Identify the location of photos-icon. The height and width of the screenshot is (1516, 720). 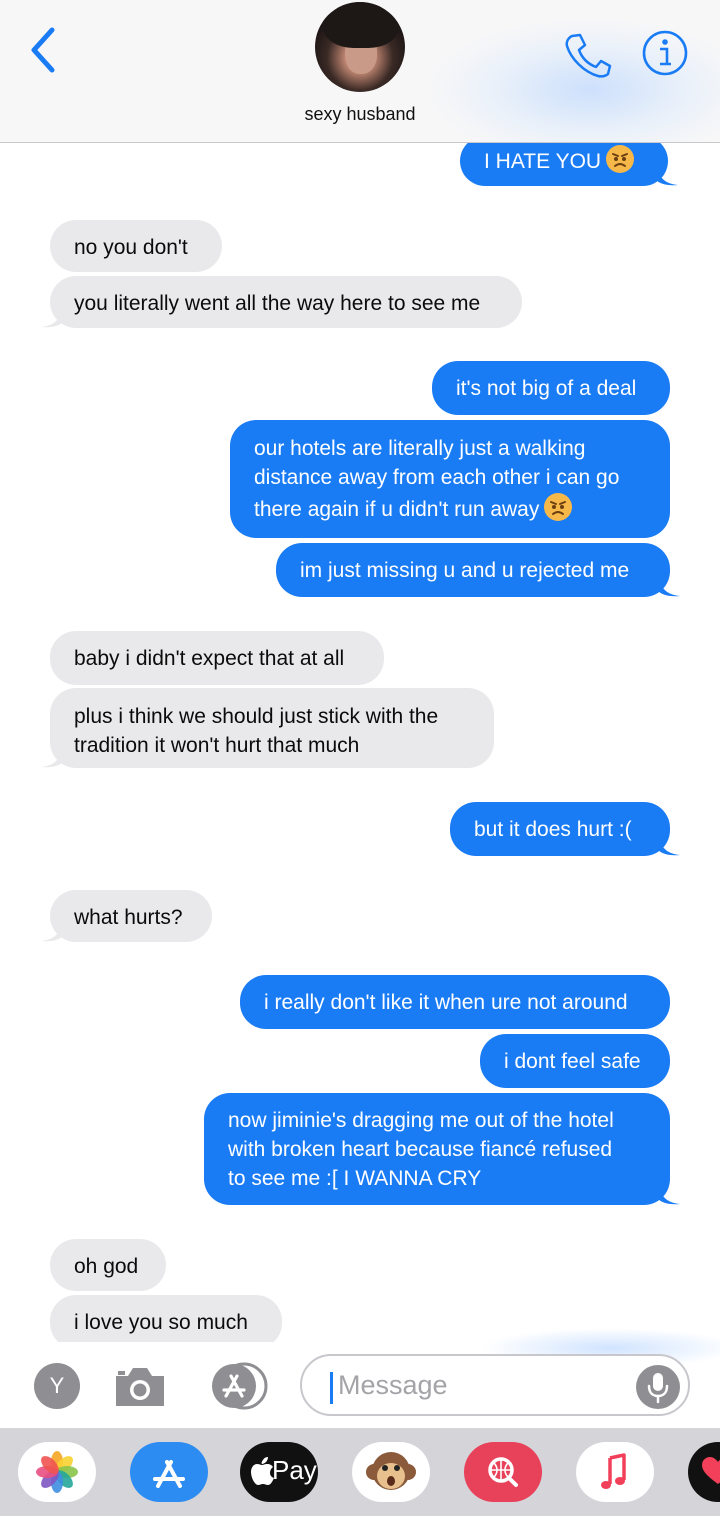
(57, 1472).